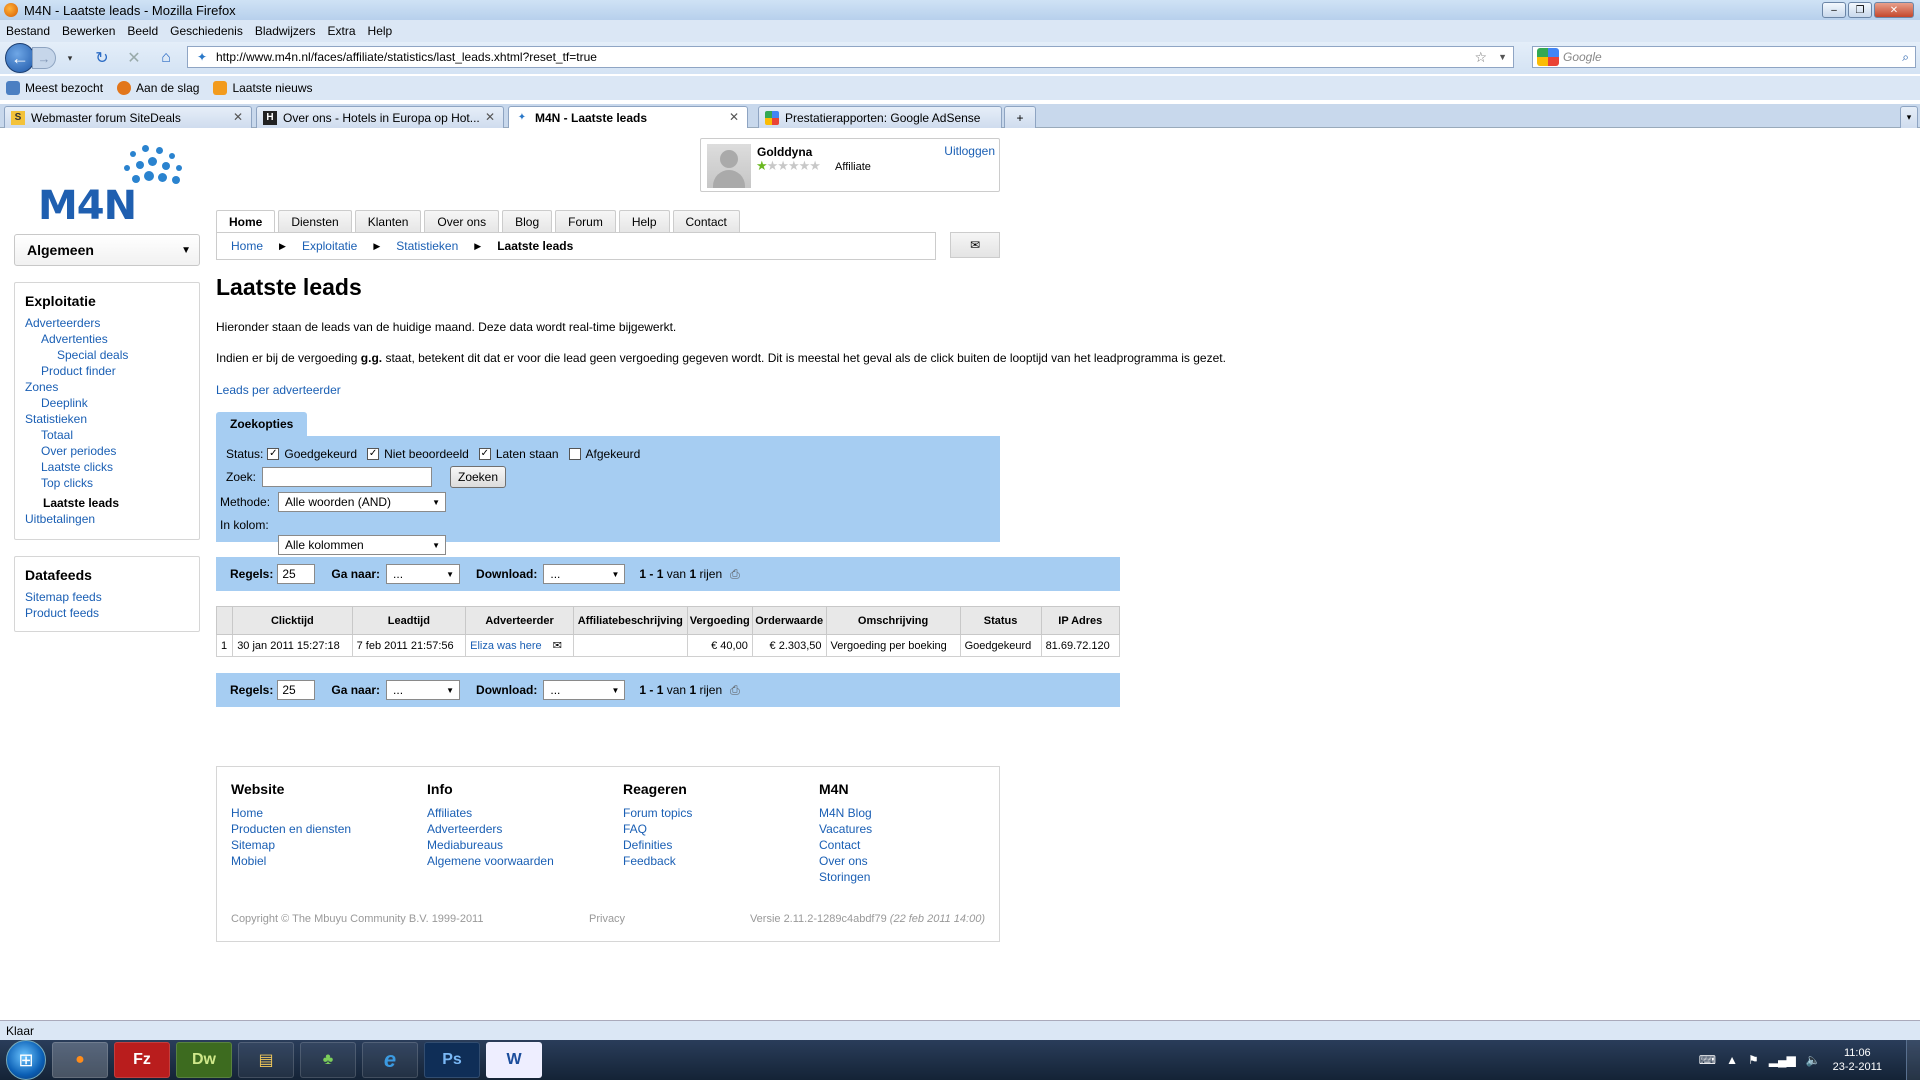 This screenshot has height=1080, width=1920. Describe the element at coordinates (78, 451) in the screenshot. I see `sidebar-item-over-periodes: Over periodes` at that location.